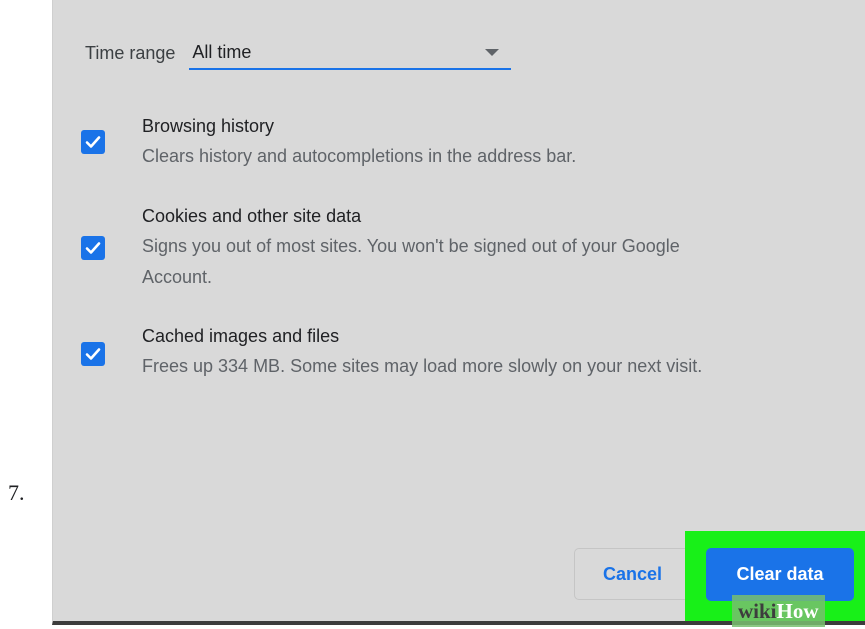 This screenshot has width=865, height=629. I want to click on time-range-row: Time range All time, so click(298, 53).